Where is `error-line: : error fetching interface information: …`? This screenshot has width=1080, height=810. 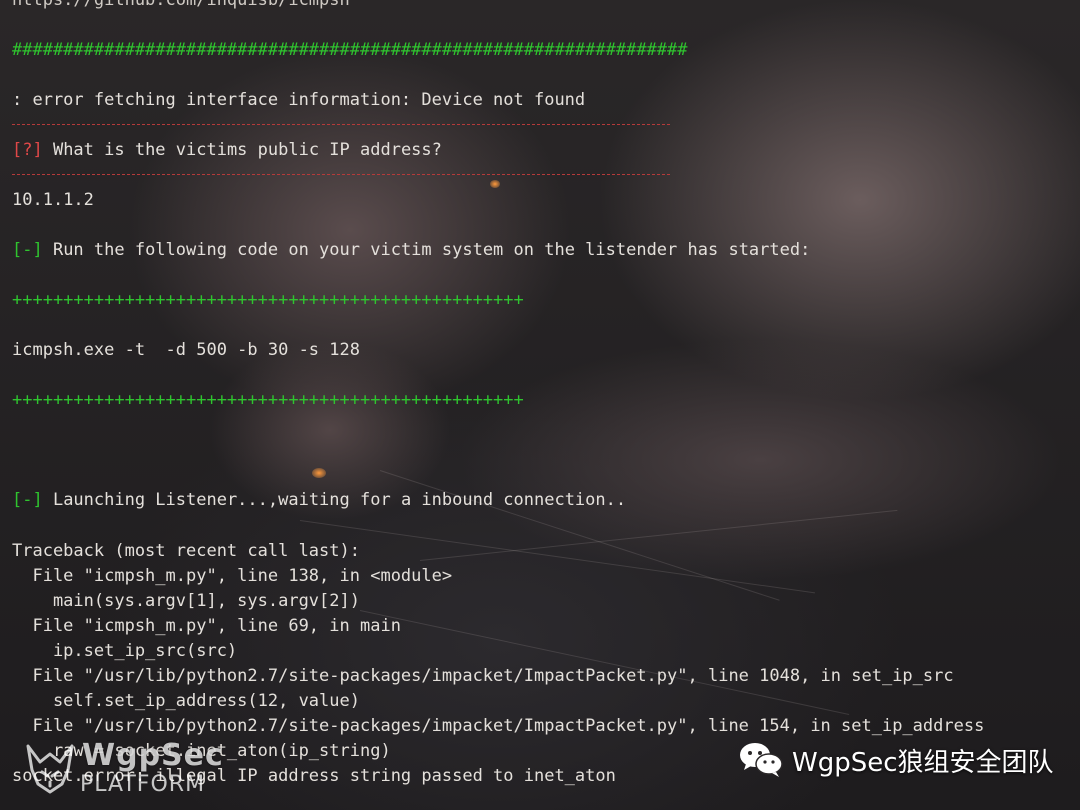 error-line: : error fetching interface information: … is located at coordinates (299, 100).